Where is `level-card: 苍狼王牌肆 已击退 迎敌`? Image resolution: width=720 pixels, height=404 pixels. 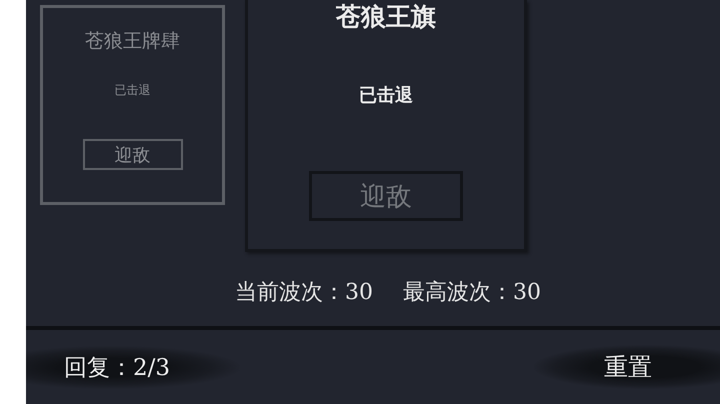
level-card: 苍狼王牌肆 已击退 迎敌 is located at coordinates (132, 105).